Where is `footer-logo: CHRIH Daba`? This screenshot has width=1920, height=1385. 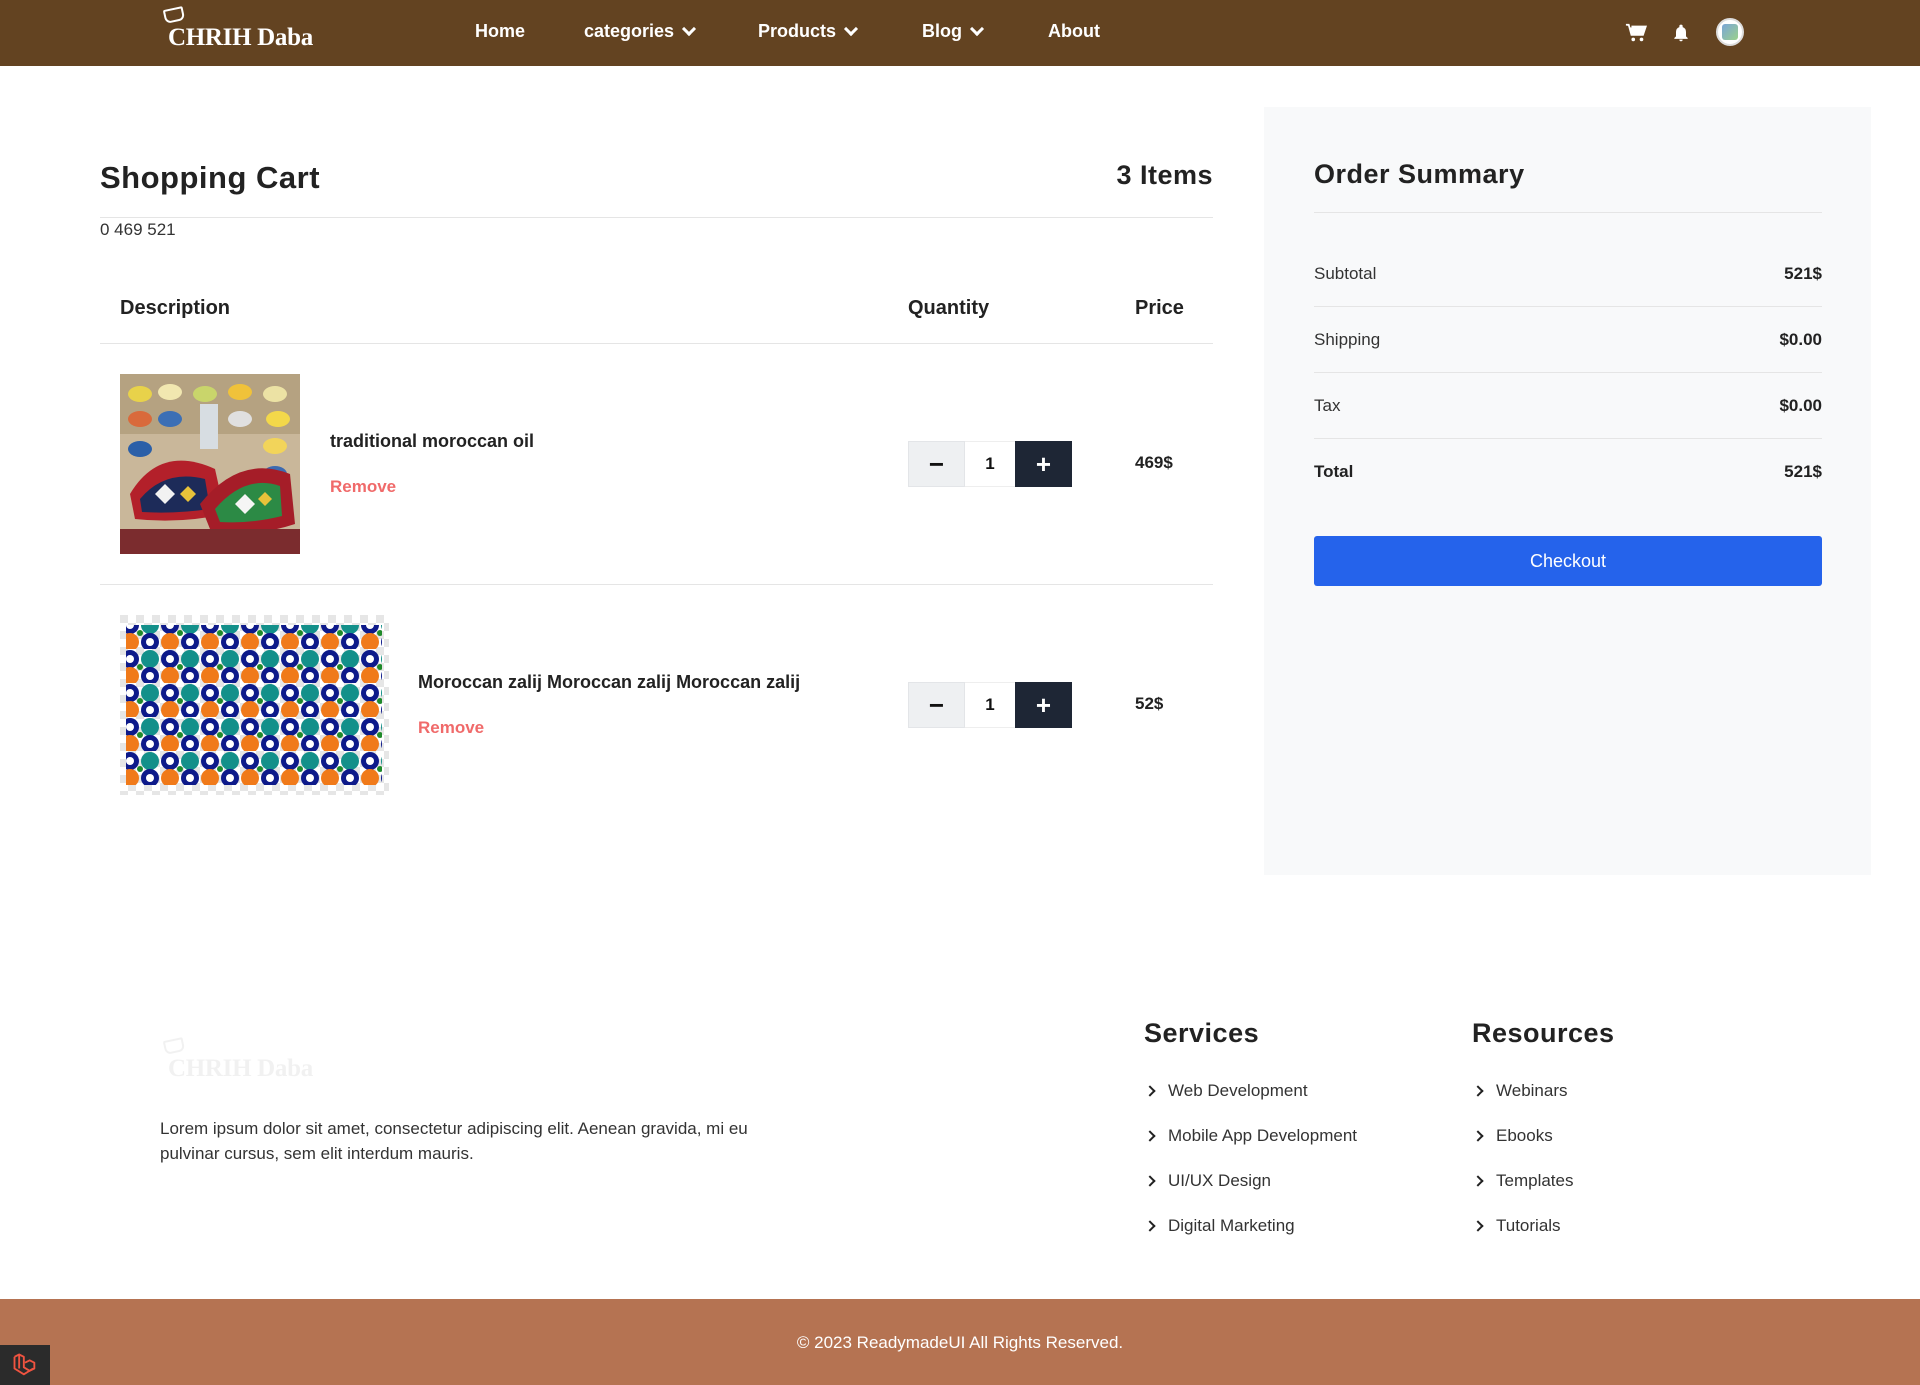 footer-logo: CHRIH Daba is located at coordinates (240, 1060).